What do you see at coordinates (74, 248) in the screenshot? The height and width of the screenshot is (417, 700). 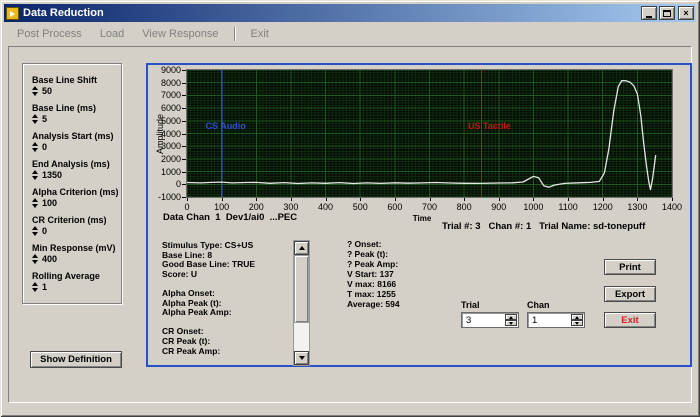 I see `param-field-label: Min Response (mV)` at bounding box center [74, 248].